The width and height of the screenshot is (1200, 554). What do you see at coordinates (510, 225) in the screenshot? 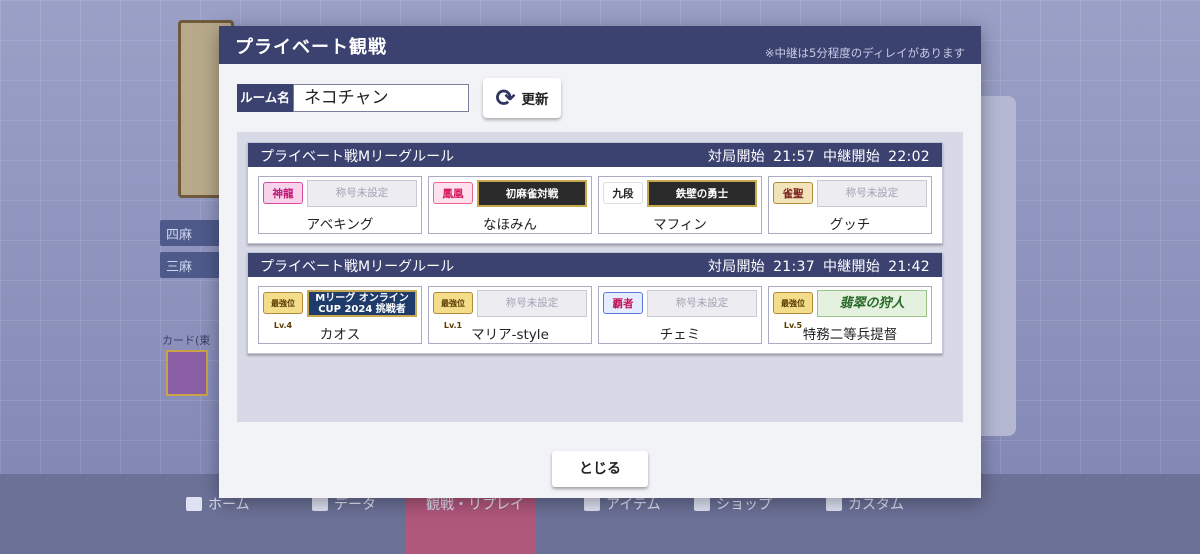
I see `player-name: なほみん` at bounding box center [510, 225].